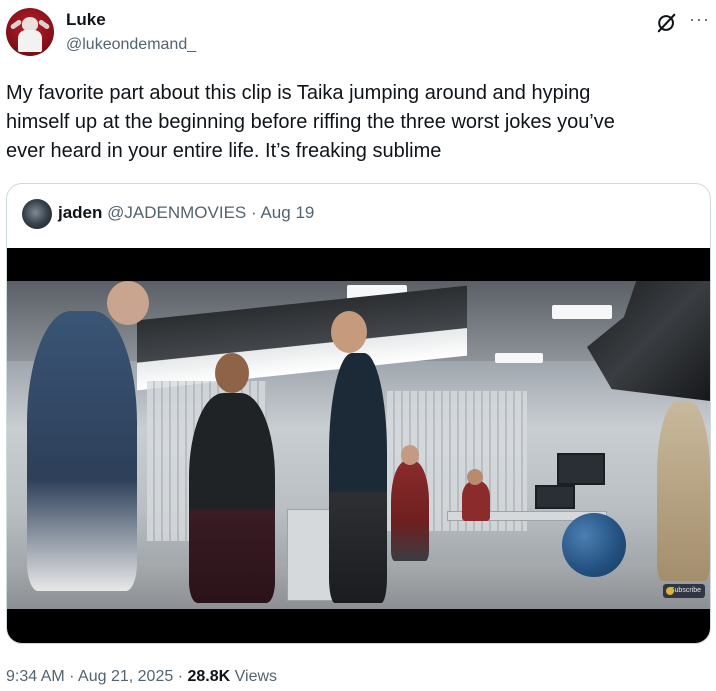 This screenshot has width=716, height=691. What do you see at coordinates (684, 591) in the screenshot?
I see `subscribe-badge: Subscribe` at bounding box center [684, 591].